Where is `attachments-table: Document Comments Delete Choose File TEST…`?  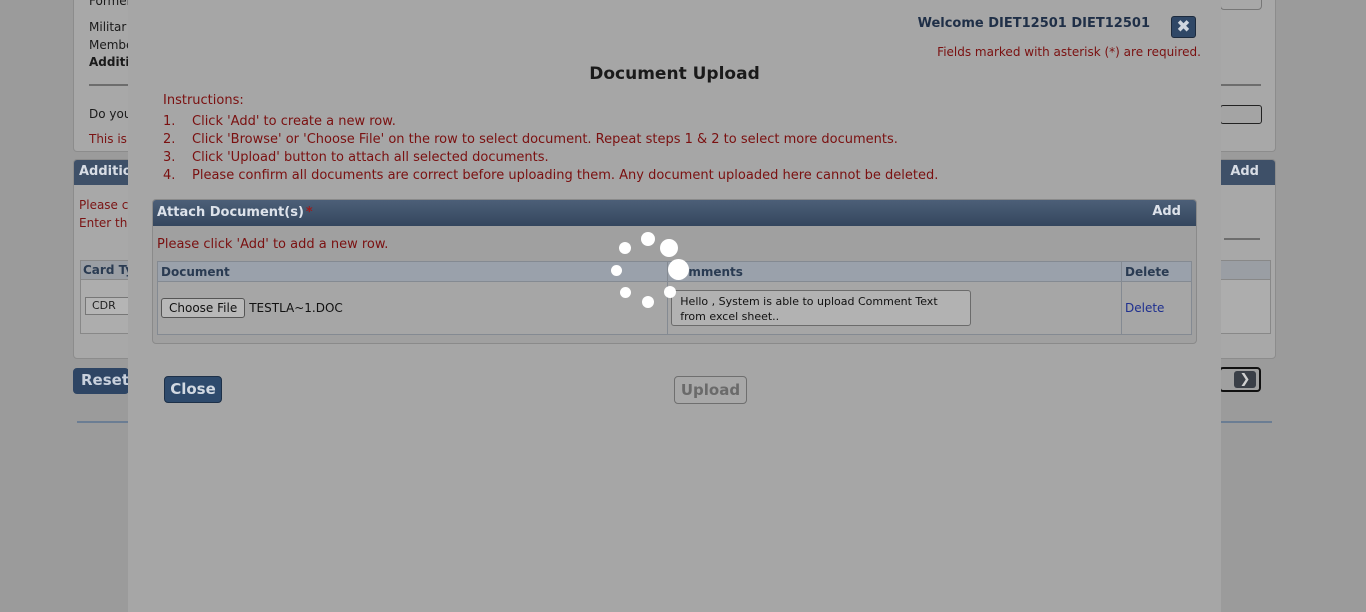
attachments-table: Document Comments Delete Choose File TEST… is located at coordinates (674, 298).